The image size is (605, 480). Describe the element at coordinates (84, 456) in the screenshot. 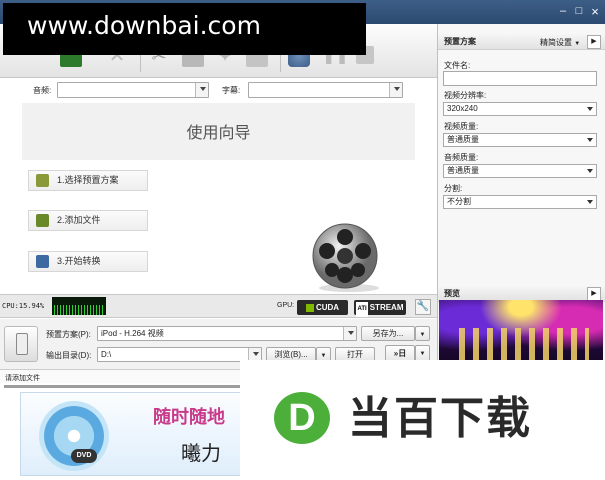

I see `dvd-logo: DVD` at that location.